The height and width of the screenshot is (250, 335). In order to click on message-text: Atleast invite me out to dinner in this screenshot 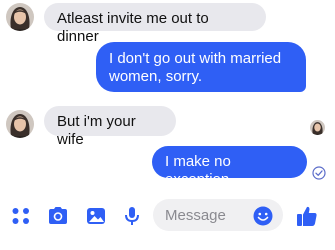, I will do `click(133, 27)`.